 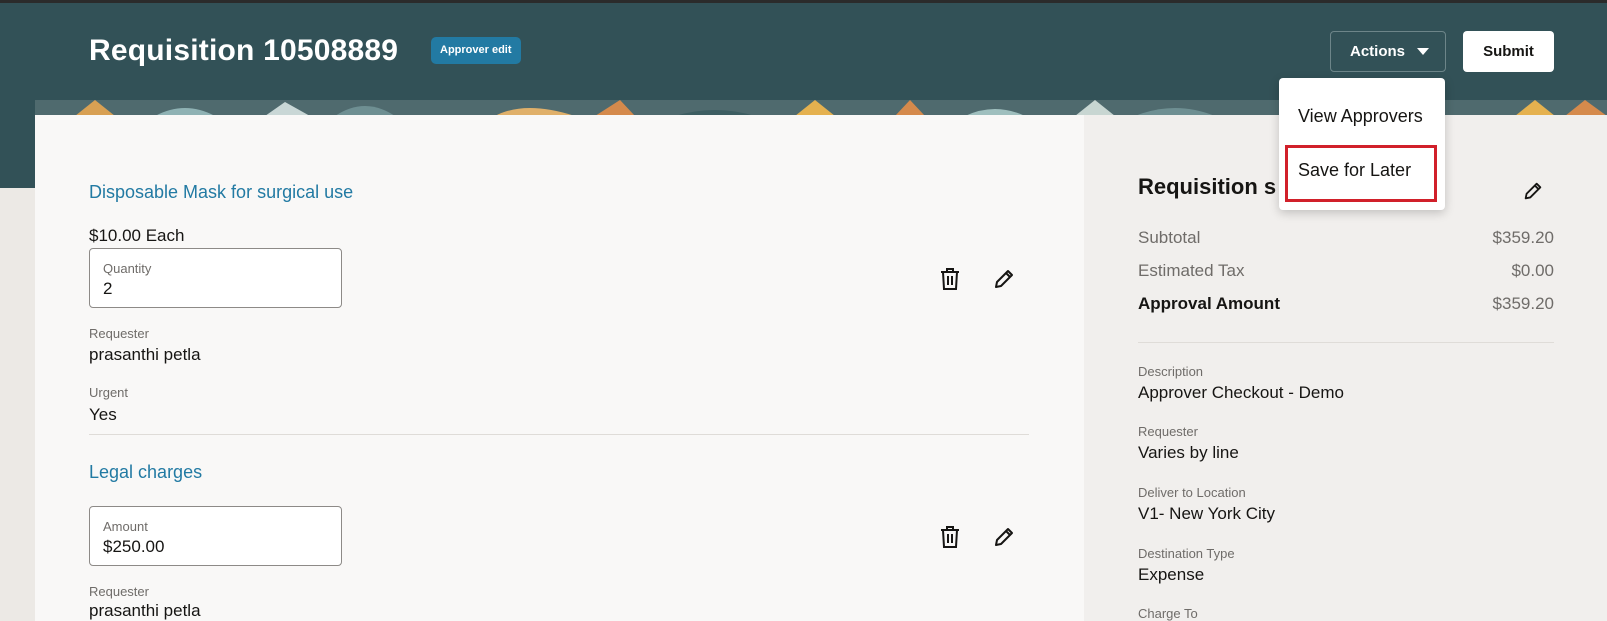 I want to click on amount-field-label: Amount, so click(x=125, y=526).